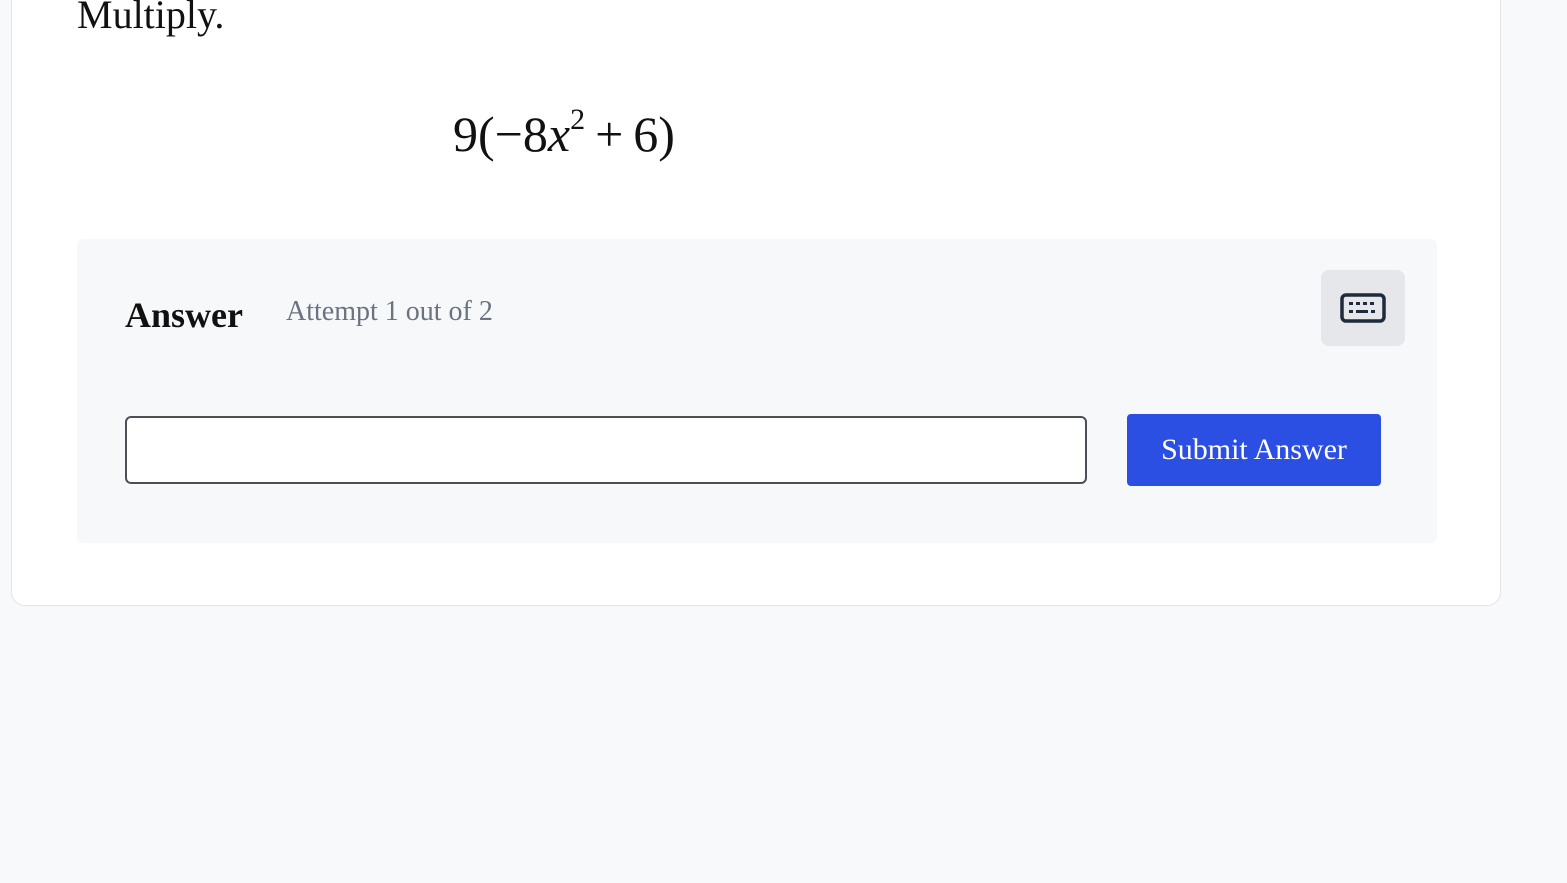 Image resolution: width=1567 pixels, height=883 pixels. What do you see at coordinates (389, 311) in the screenshot?
I see `attempt-counter: Attempt 1 out of 2` at bounding box center [389, 311].